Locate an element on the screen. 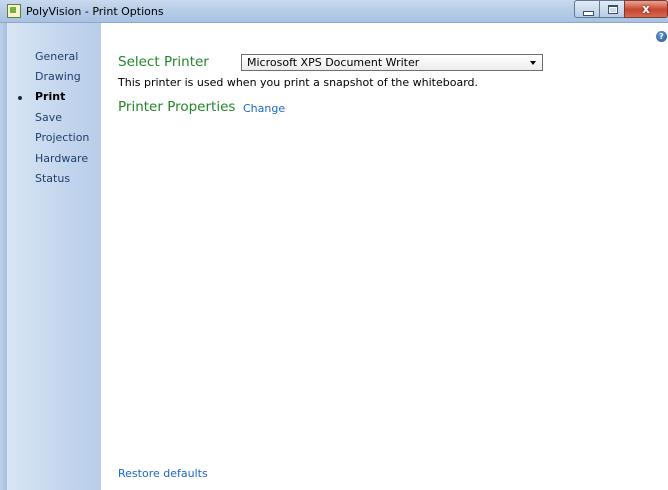 The width and height of the screenshot is (668, 490). printer-select: Microsoft XPS Document Writer is located at coordinates (392, 62).